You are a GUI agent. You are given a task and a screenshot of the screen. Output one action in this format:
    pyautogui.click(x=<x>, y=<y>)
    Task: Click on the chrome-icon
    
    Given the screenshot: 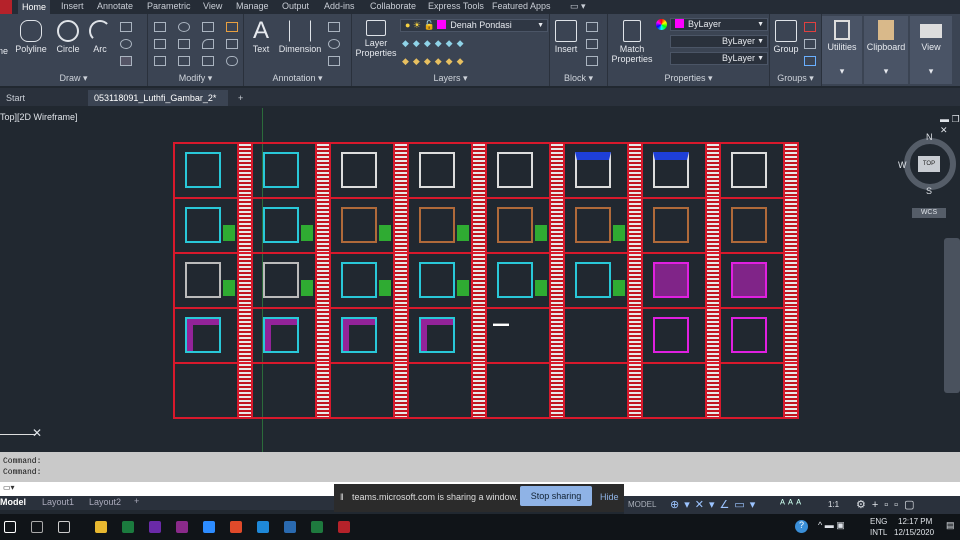 What is the action you would take?
    pyautogui.click(x=236, y=527)
    